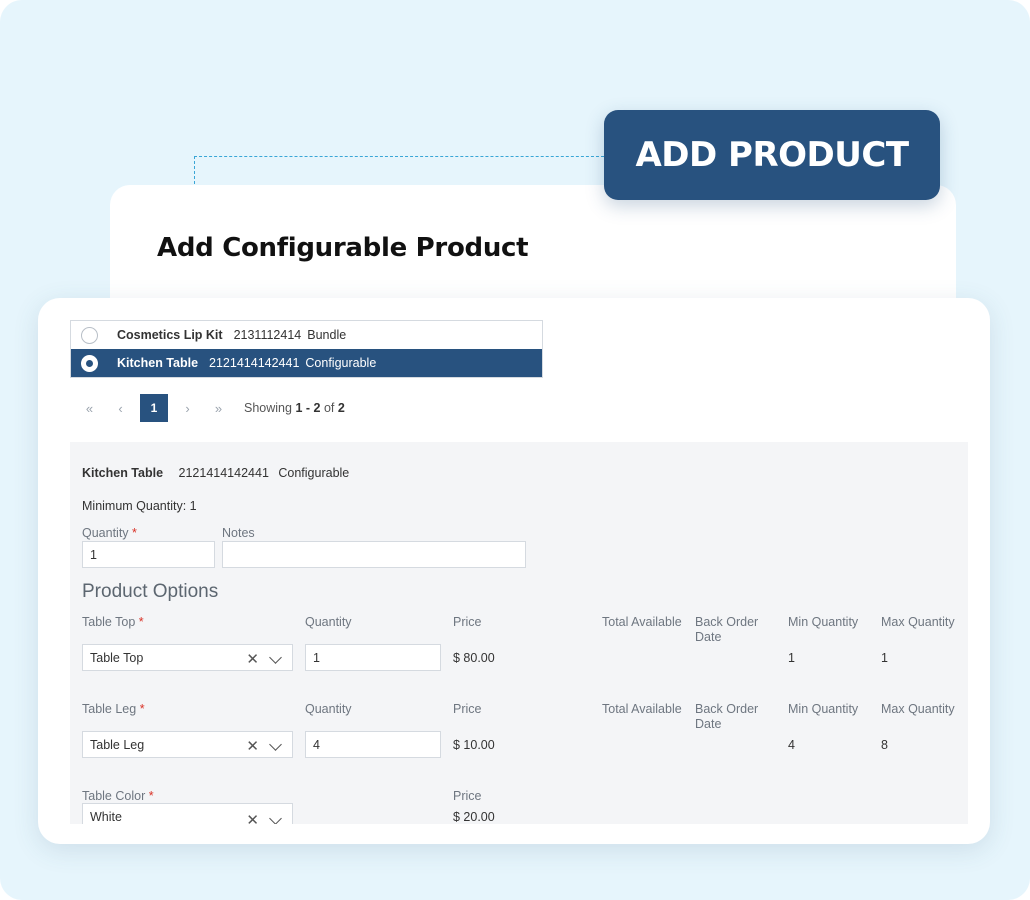 Image resolution: width=1030 pixels, height=900 pixels. I want to click on add-product-badge: ADD PRODUCT, so click(772, 155).